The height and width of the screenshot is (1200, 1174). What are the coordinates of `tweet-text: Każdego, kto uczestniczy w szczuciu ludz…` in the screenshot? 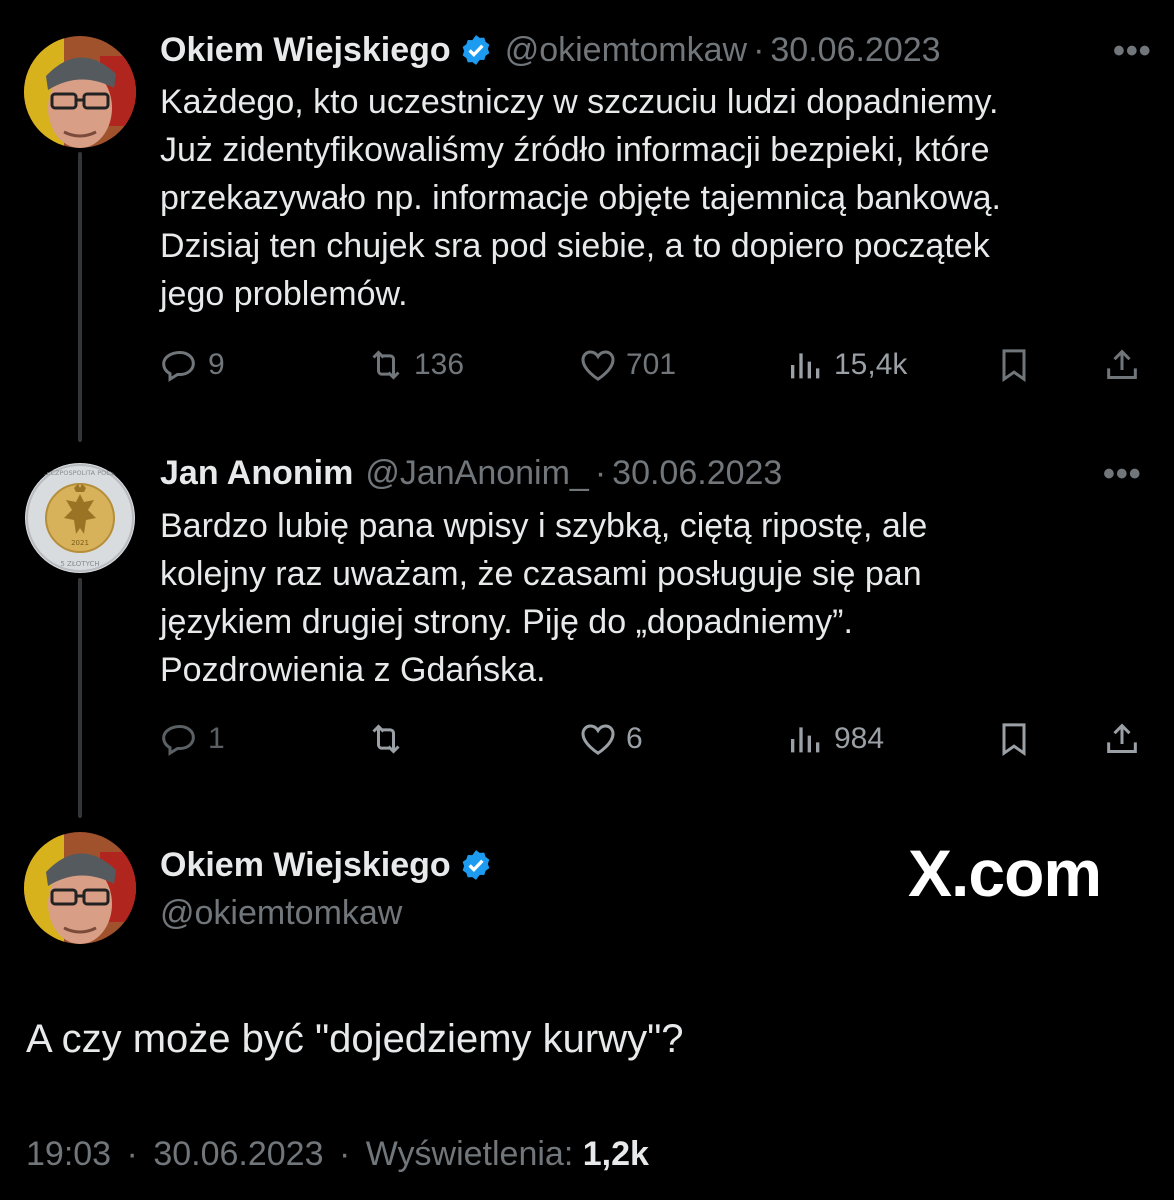 It's located at (581, 198).